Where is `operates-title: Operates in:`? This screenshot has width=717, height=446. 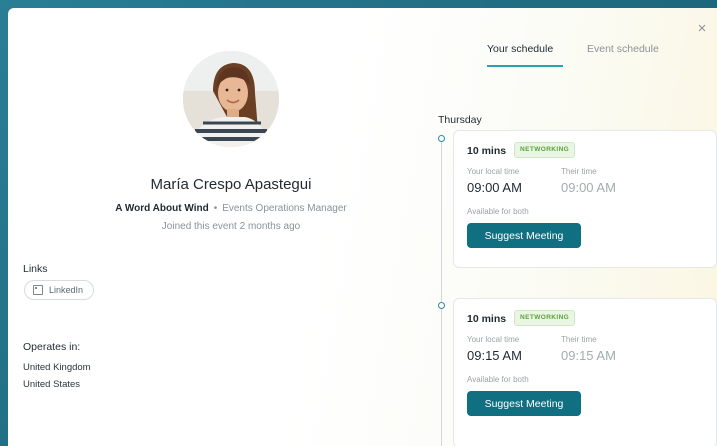 operates-title: Operates in: is located at coordinates (52, 347).